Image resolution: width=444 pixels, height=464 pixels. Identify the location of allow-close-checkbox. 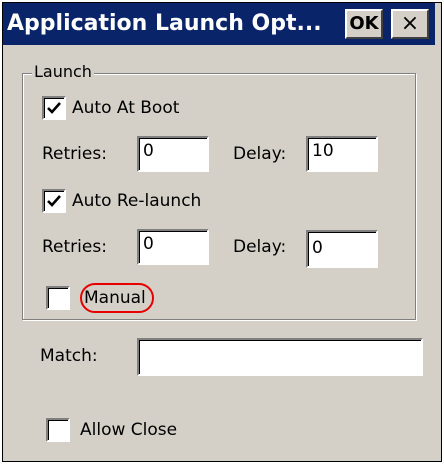
(58, 430).